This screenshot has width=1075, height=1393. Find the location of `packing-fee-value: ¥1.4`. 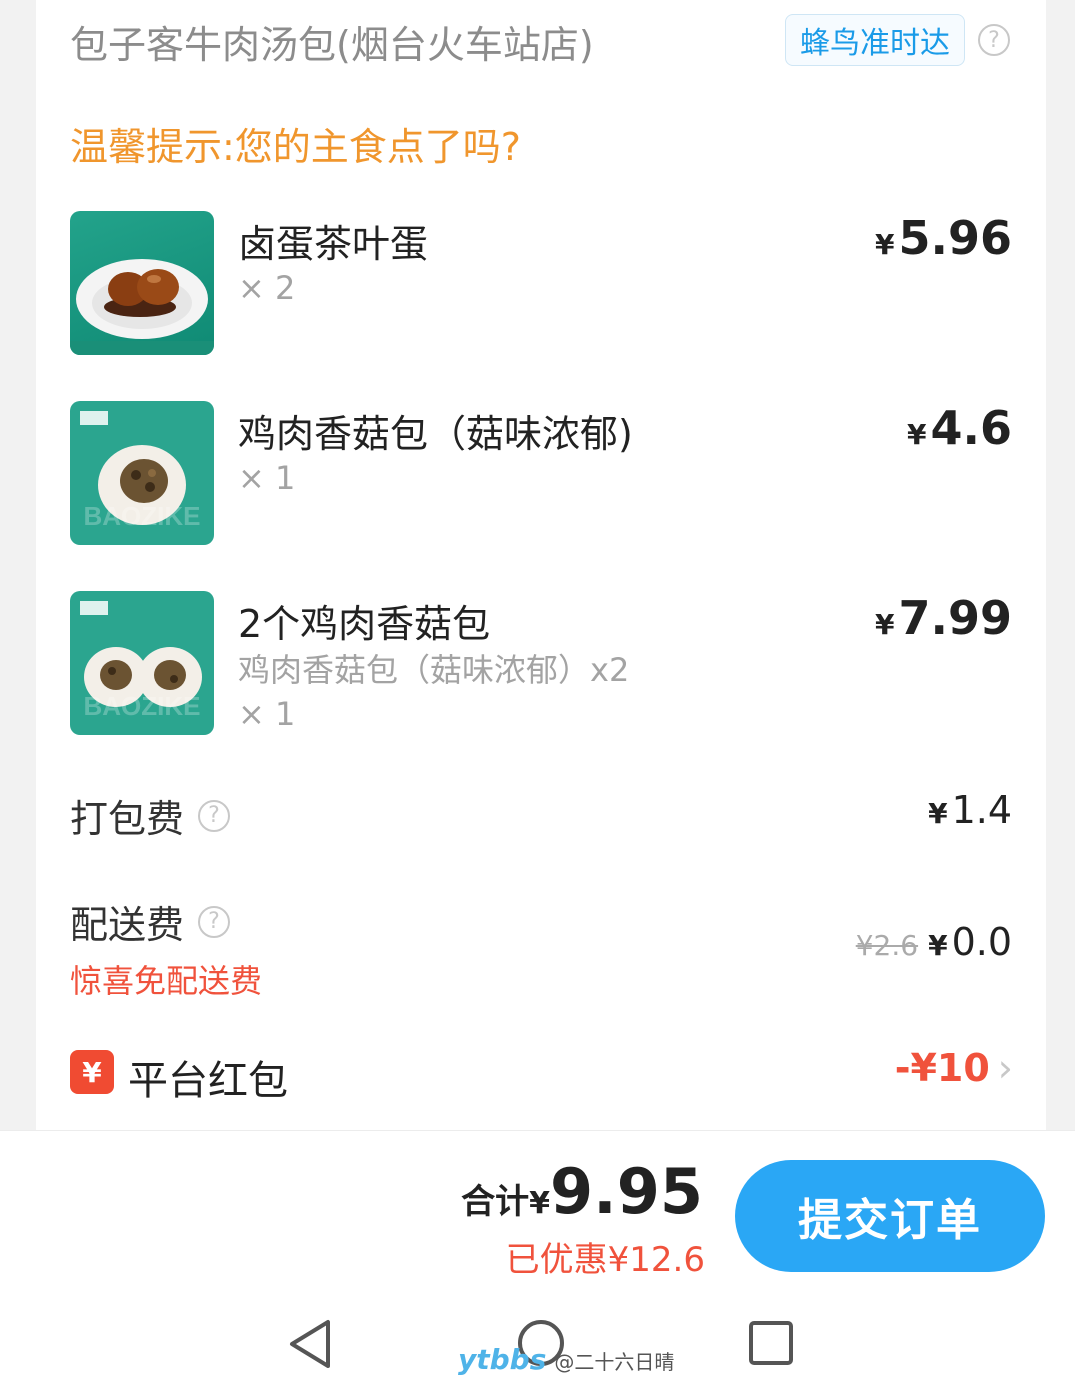

packing-fee-value: ¥1.4 is located at coordinates (970, 810).